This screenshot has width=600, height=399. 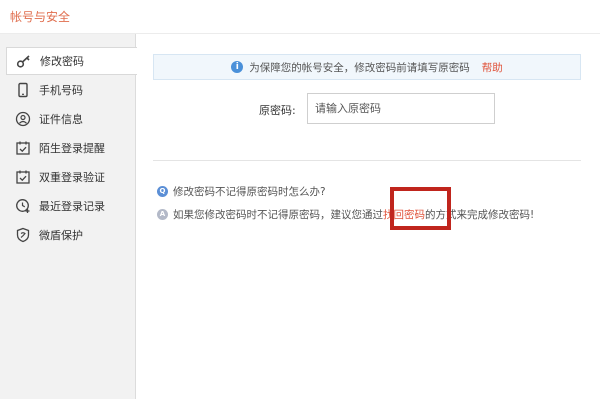 What do you see at coordinates (401, 108) in the screenshot?
I see `old-password-input` at bounding box center [401, 108].